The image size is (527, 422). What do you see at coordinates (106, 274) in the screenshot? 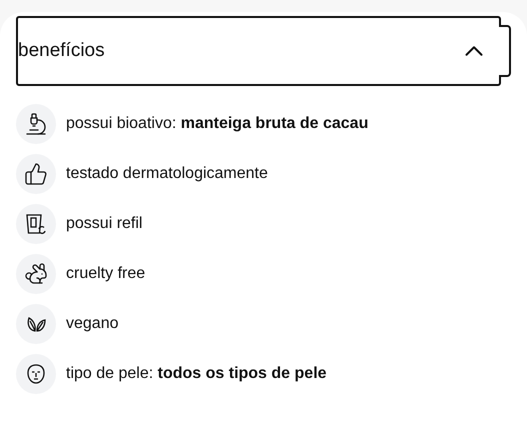
I see `benefit-text: cruelty free` at bounding box center [106, 274].